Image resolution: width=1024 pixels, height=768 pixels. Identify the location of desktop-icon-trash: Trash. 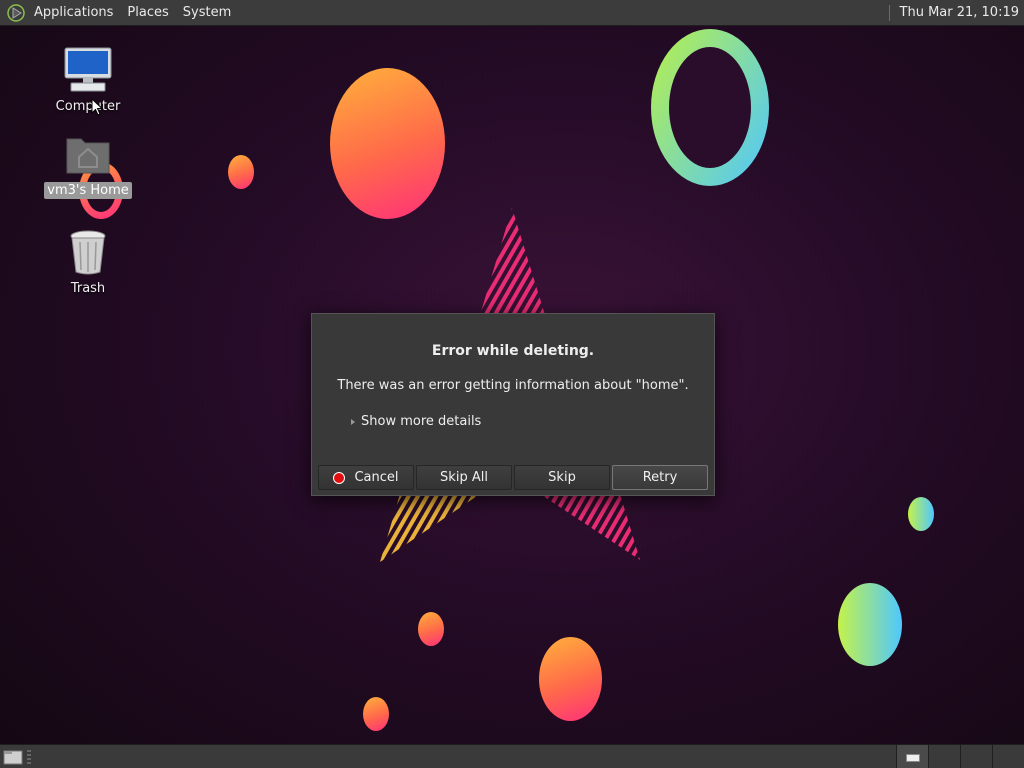
(88, 261).